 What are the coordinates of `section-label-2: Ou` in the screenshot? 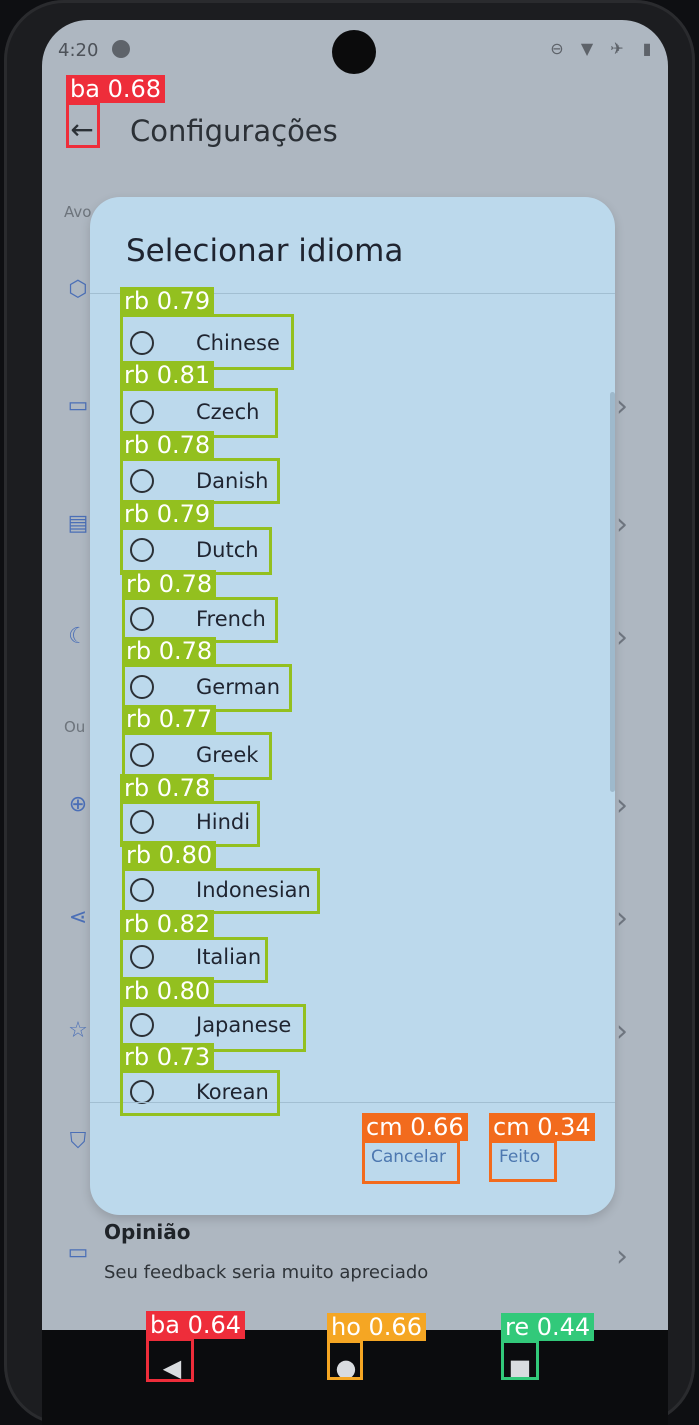 It's located at (75, 727).